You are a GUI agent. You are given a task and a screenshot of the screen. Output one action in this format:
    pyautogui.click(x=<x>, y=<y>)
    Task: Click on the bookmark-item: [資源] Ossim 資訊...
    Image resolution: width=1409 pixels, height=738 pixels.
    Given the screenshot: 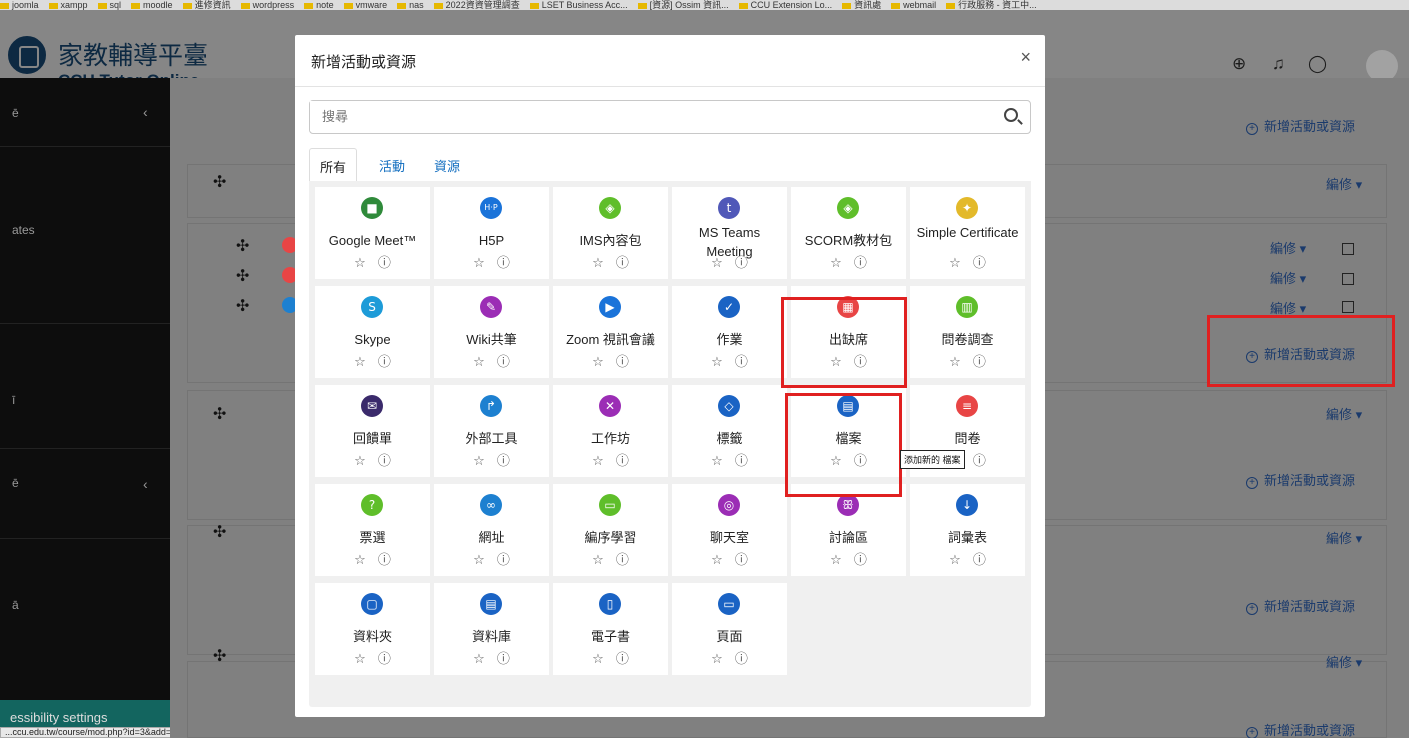 What is the action you would take?
    pyautogui.click(x=683, y=5)
    